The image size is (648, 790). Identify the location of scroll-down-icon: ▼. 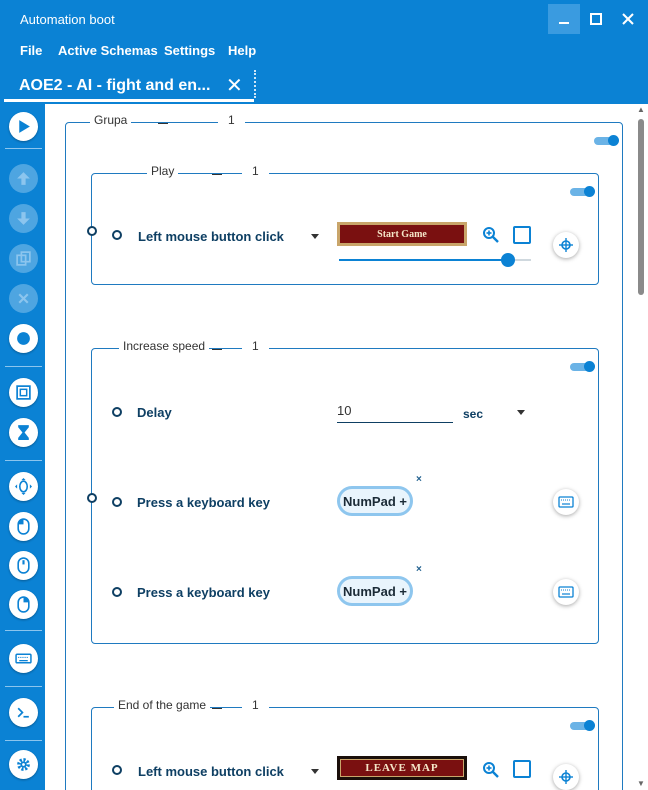
(641, 783).